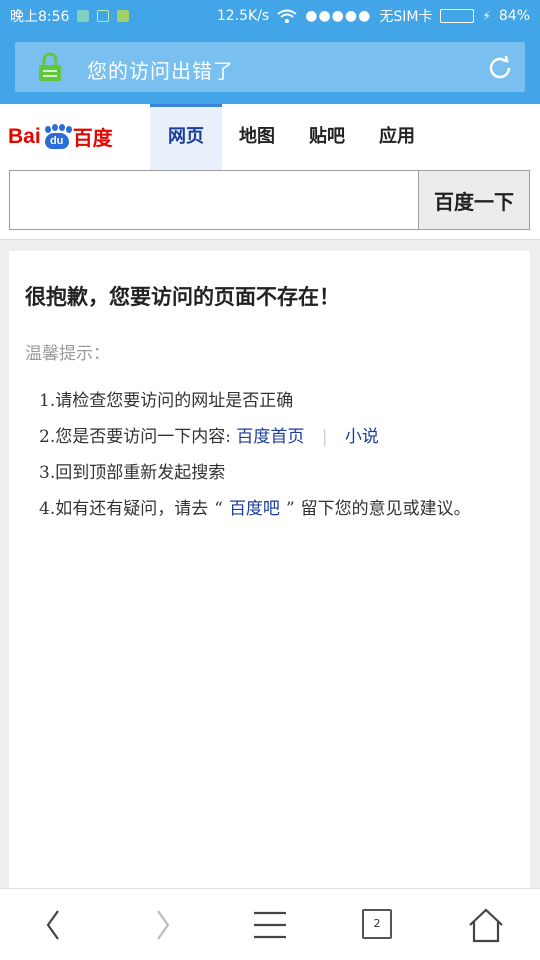 The width and height of the screenshot is (540, 960). Describe the element at coordinates (186, 137) in the screenshot. I see `tab-webpage: 网页` at that location.